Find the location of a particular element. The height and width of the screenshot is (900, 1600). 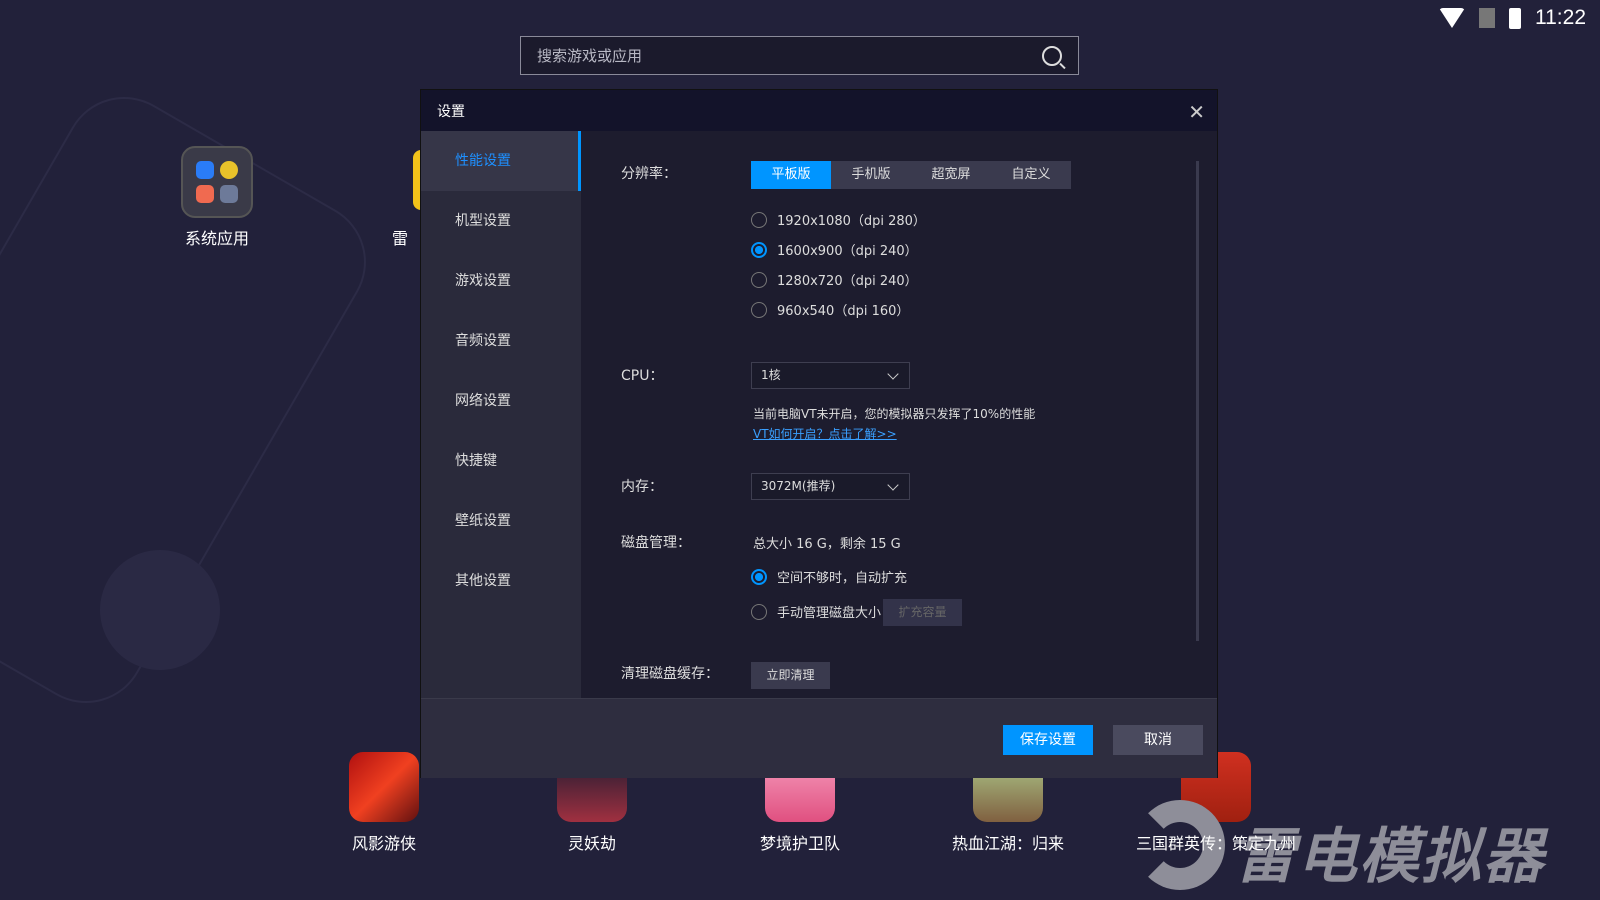

app-label: 三国群英传：策定九州 is located at coordinates (1215, 843).